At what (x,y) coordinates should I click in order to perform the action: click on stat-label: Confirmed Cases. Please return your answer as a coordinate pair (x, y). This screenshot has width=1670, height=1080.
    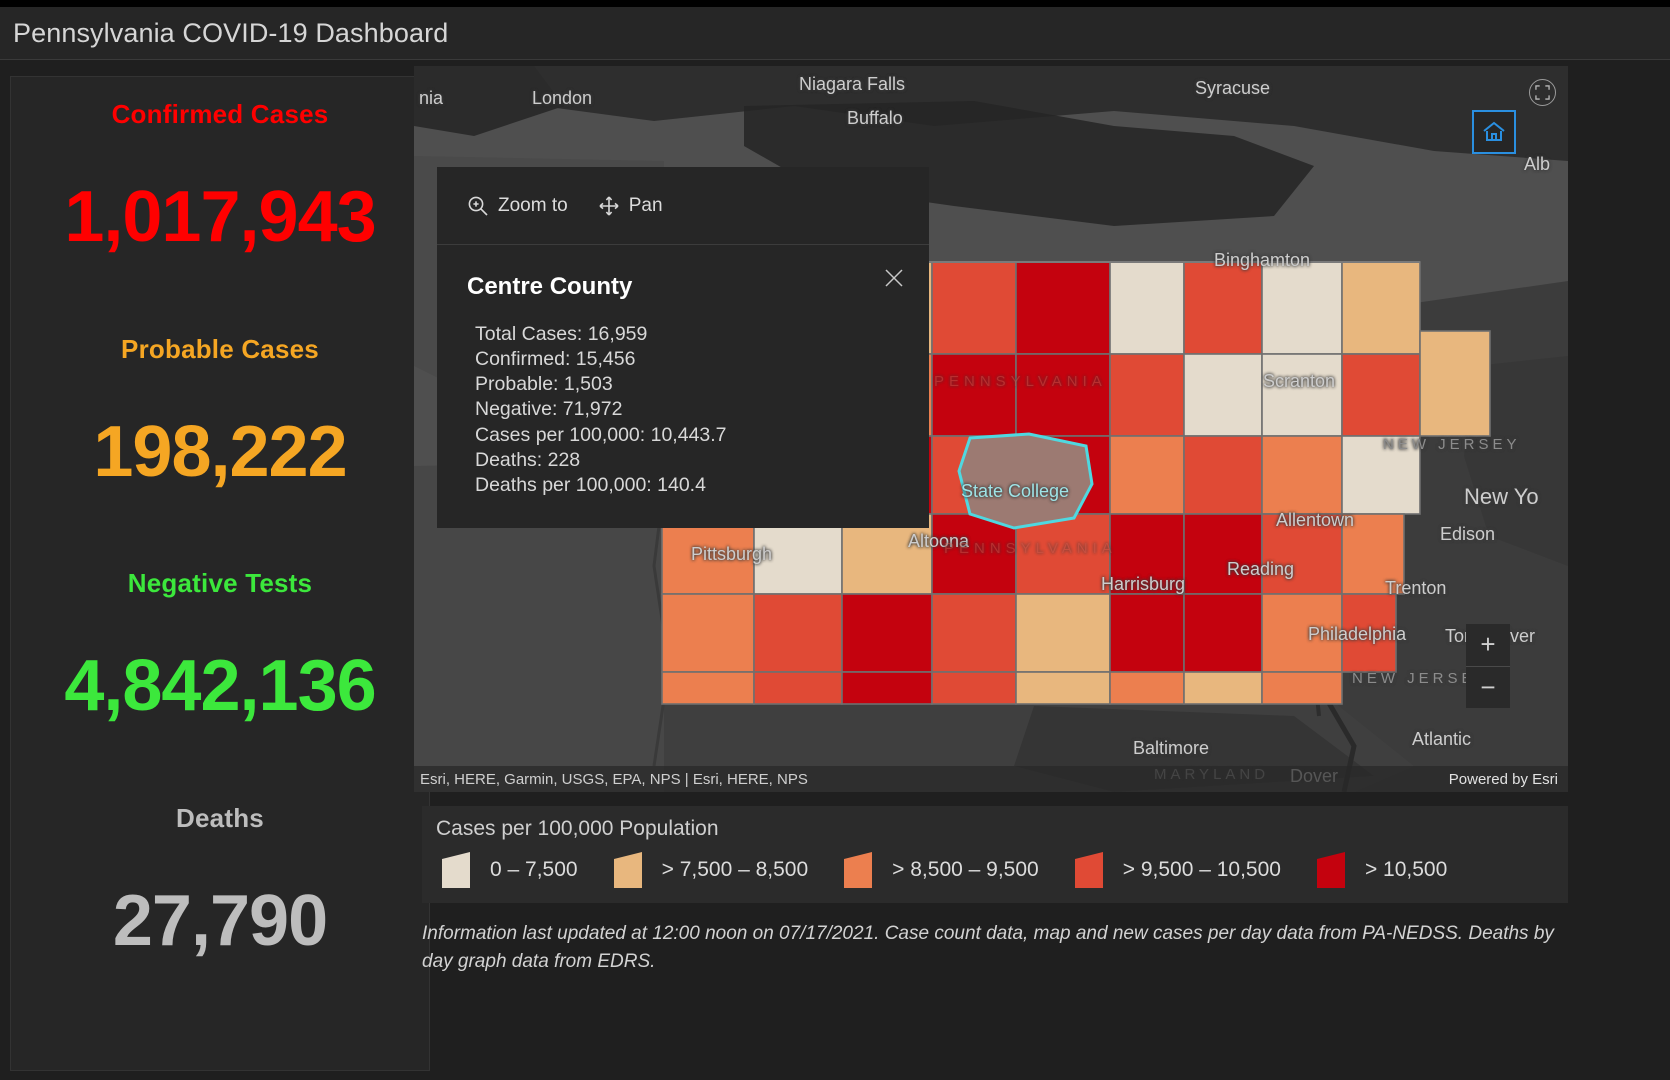
    Looking at the image, I should click on (220, 114).